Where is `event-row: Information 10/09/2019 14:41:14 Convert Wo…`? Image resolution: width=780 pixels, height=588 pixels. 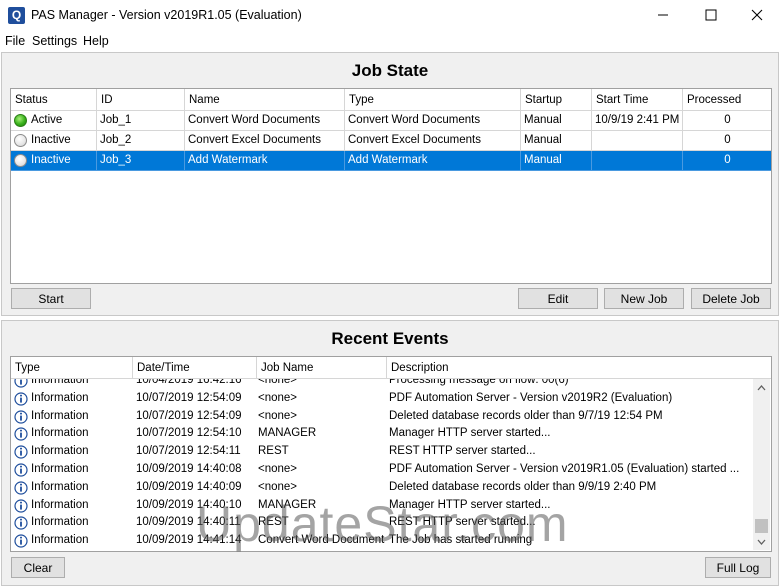
event-row: Information 10/09/2019 14:41:14 Convert Wo… is located at coordinates (381, 541).